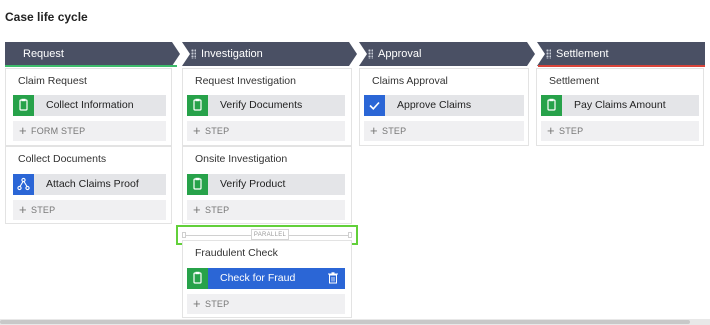 The height and width of the screenshot is (325, 710). I want to click on horizontal-scrollbar, so click(355, 322).